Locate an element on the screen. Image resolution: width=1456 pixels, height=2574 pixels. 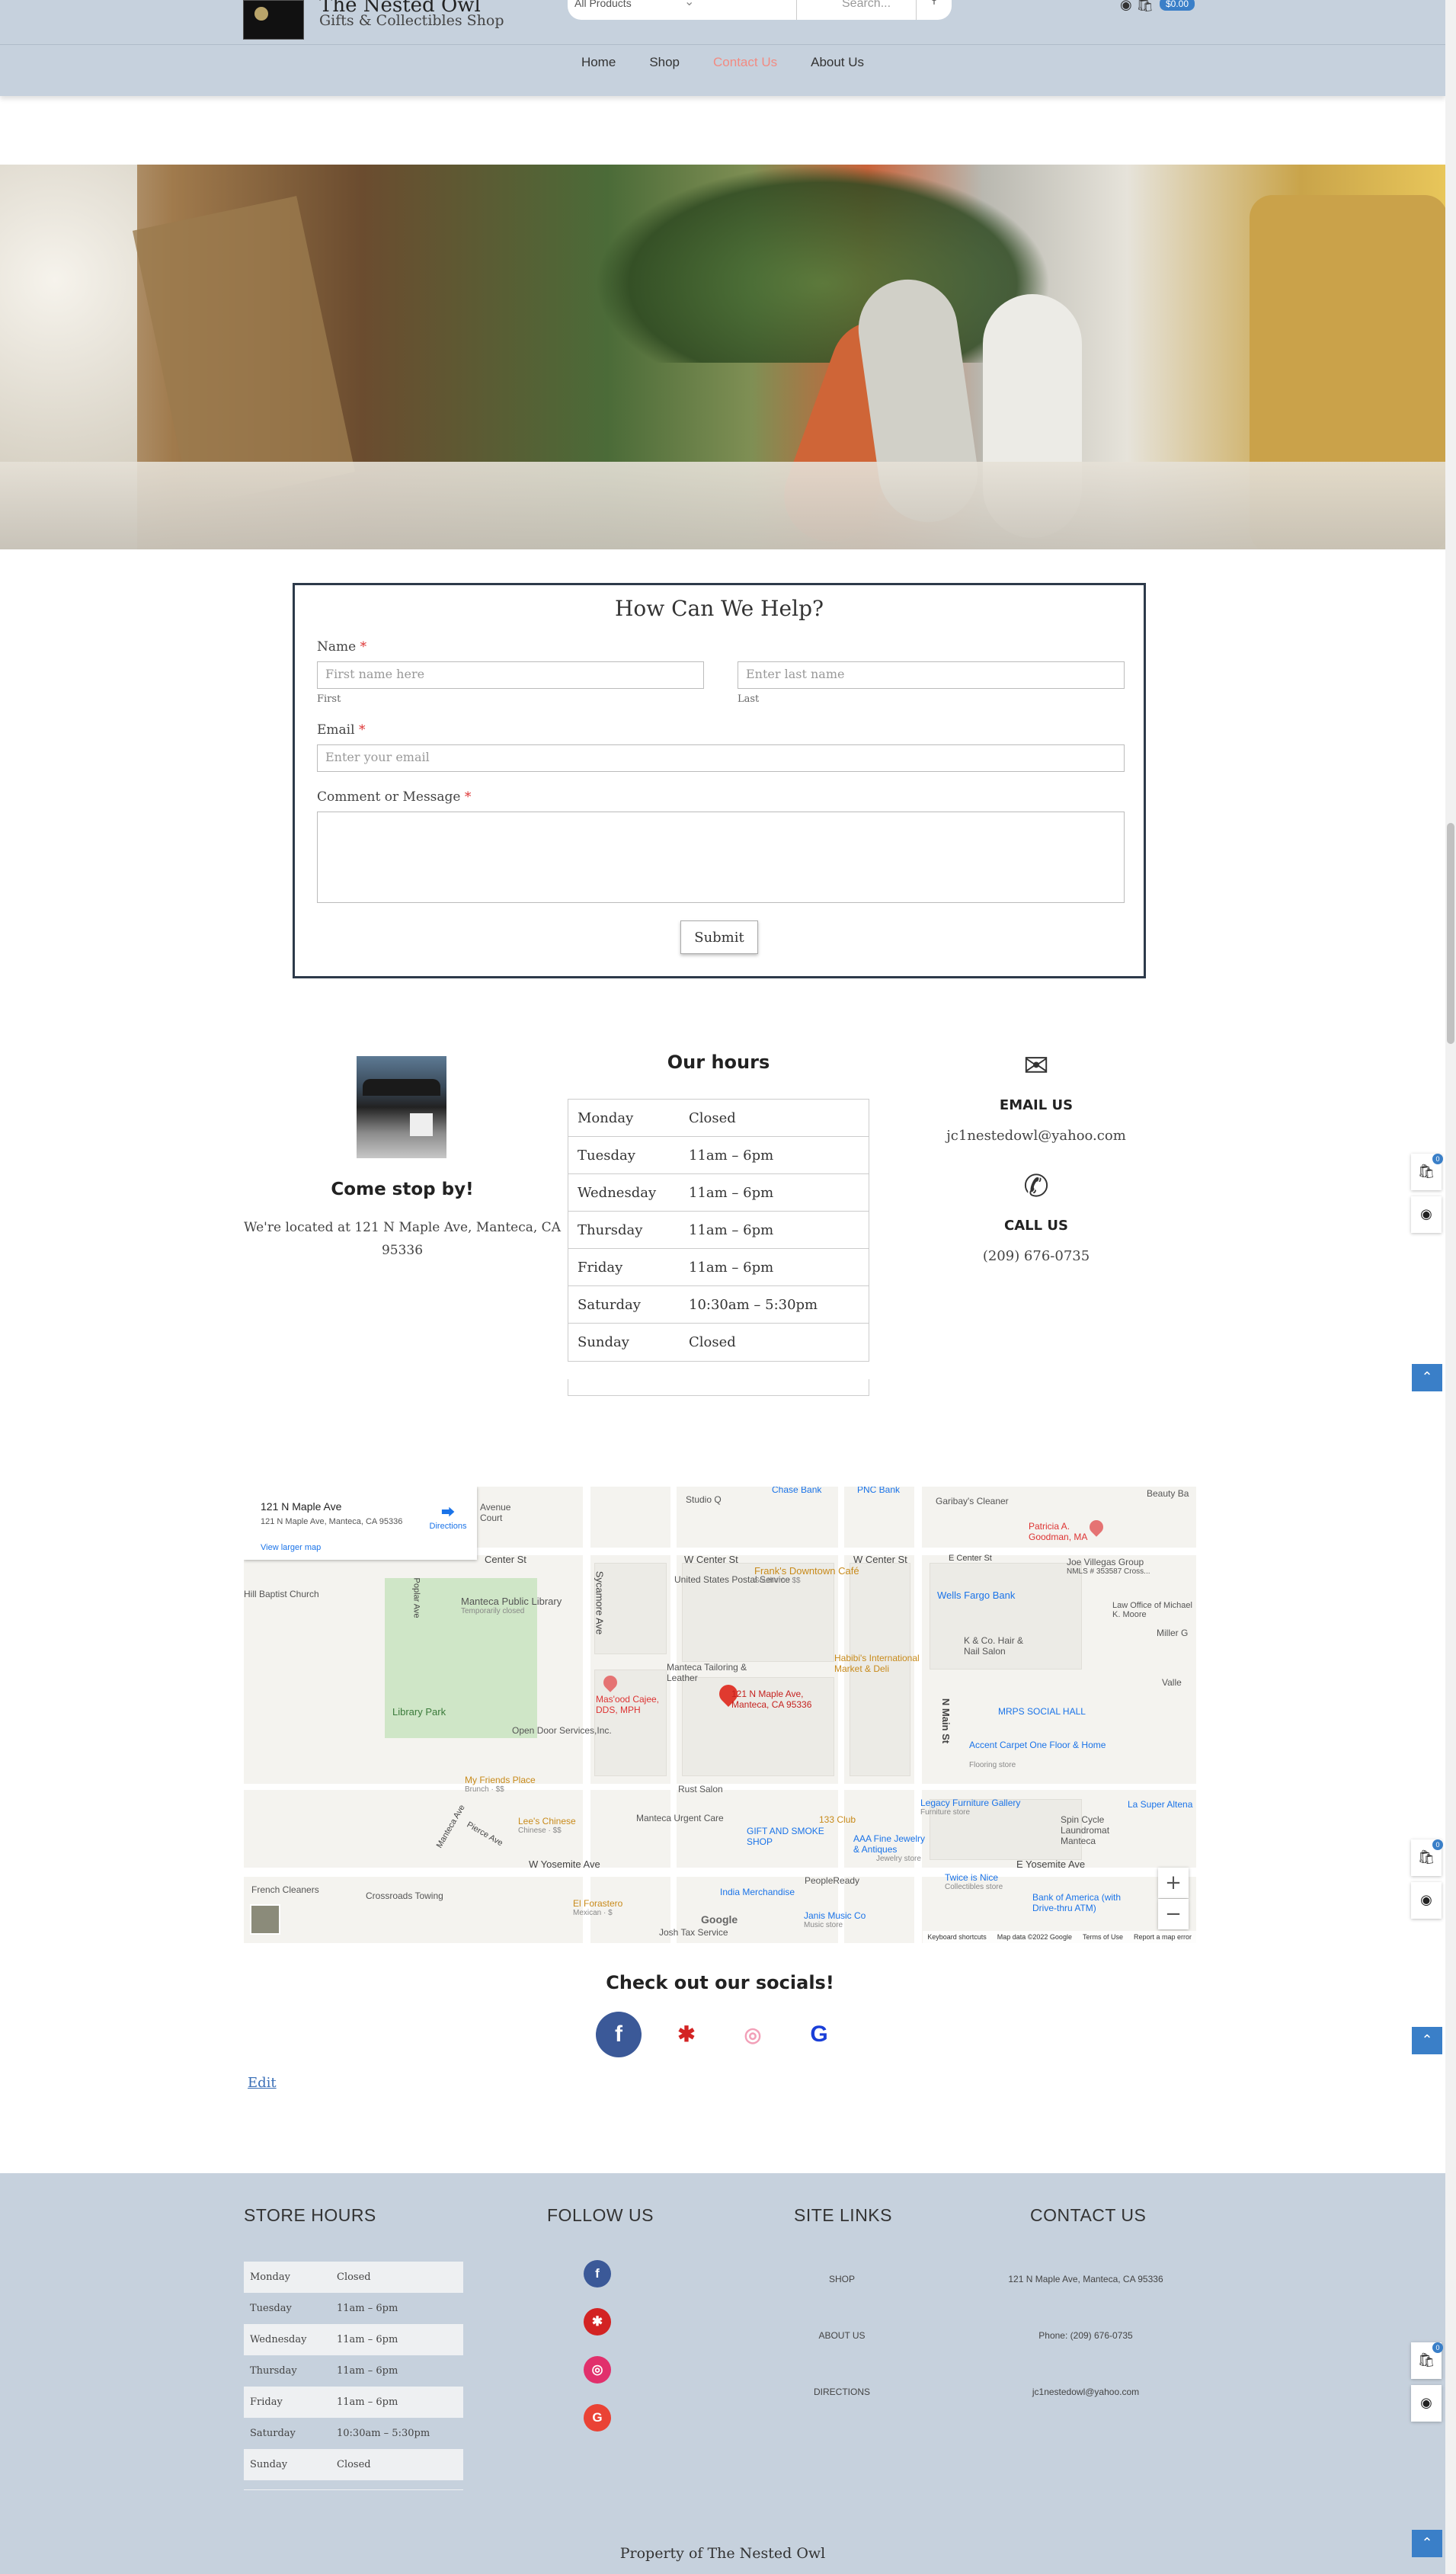
poi-pin-icon is located at coordinates (1096, 1527).